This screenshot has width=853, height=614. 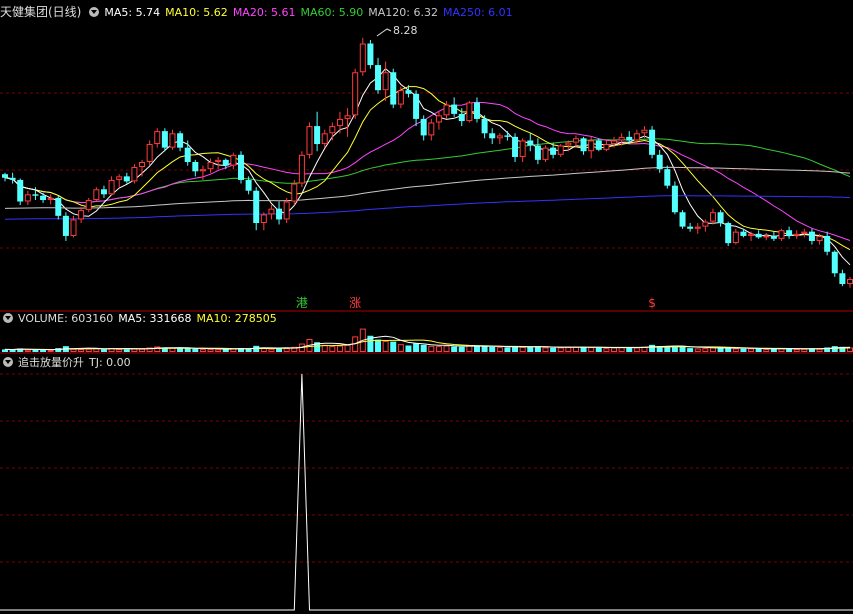 What do you see at coordinates (302, 303) in the screenshot?
I see `signal-mark: 港` at bounding box center [302, 303].